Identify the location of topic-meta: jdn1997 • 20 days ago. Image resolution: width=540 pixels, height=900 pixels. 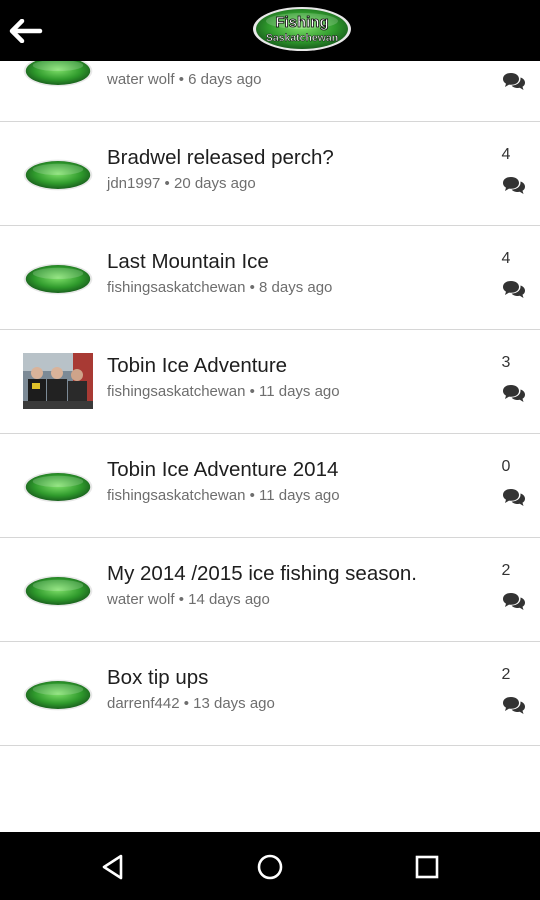
(181, 183).